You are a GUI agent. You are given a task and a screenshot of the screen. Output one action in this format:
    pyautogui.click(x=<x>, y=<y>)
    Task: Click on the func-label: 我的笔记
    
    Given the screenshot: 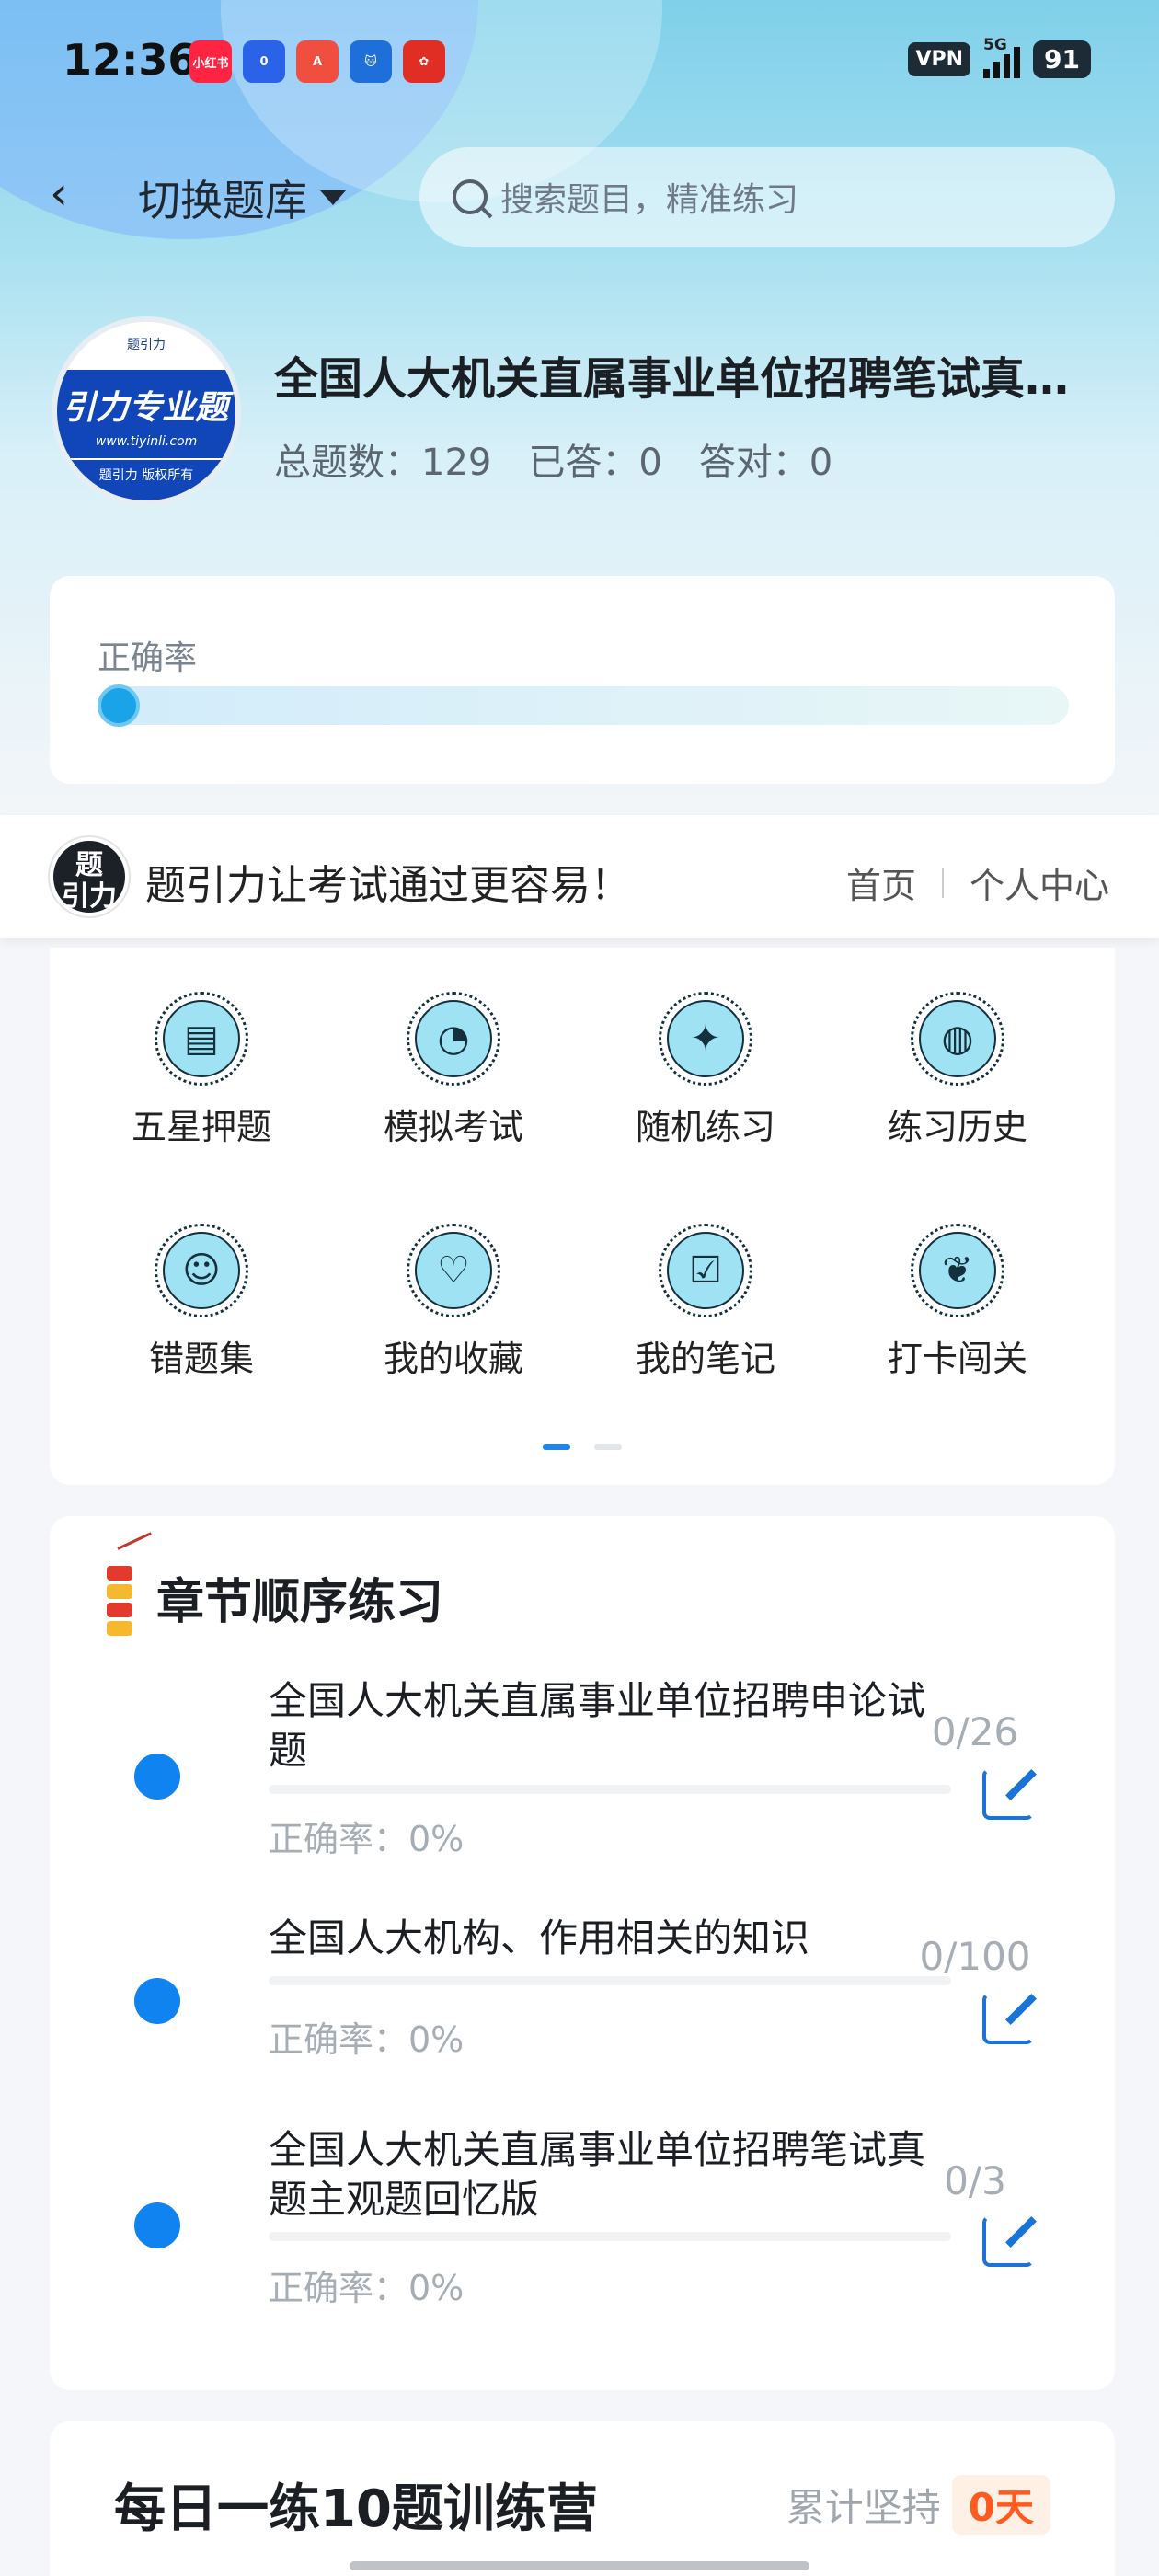 What is the action you would take?
    pyautogui.click(x=705, y=1359)
    